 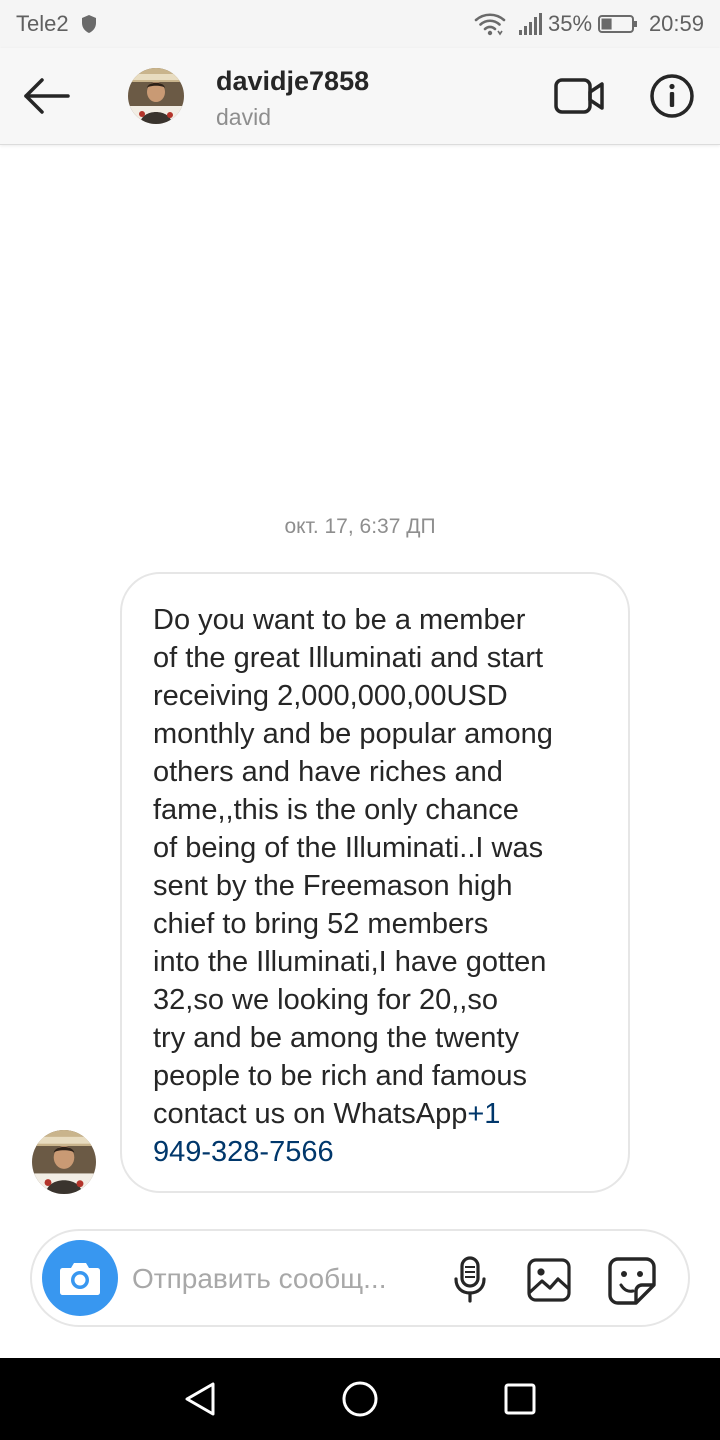 What do you see at coordinates (490, 24) in the screenshot?
I see `wifi-icon` at bounding box center [490, 24].